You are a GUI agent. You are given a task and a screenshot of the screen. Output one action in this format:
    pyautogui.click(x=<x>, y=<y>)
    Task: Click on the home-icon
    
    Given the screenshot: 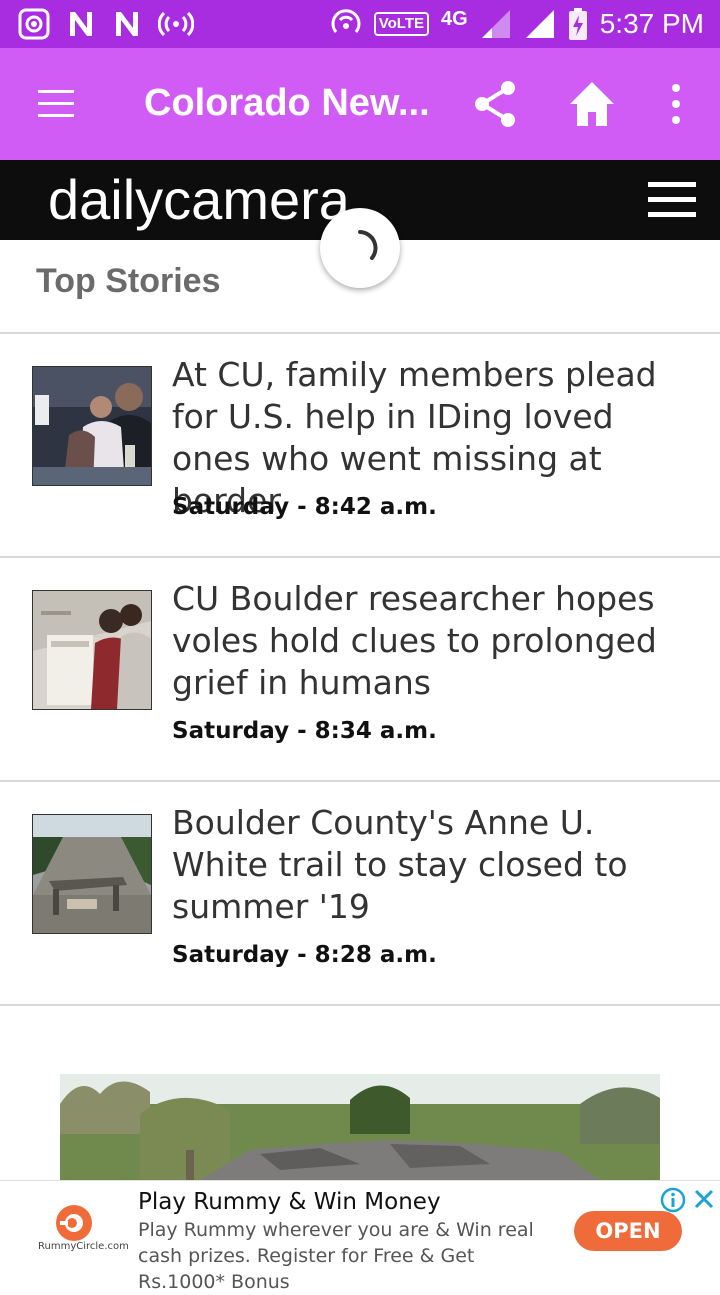 What is the action you would take?
    pyautogui.click(x=592, y=104)
    